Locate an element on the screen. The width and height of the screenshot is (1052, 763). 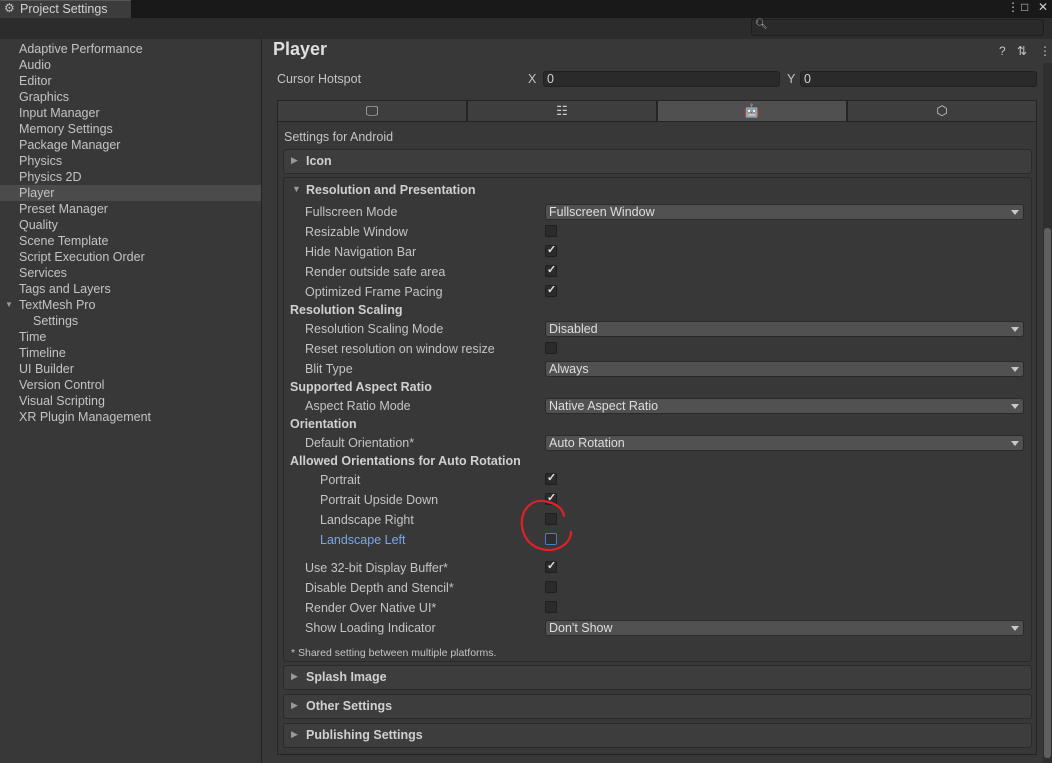
android-icon: 🤖 is located at coordinates (752, 110).